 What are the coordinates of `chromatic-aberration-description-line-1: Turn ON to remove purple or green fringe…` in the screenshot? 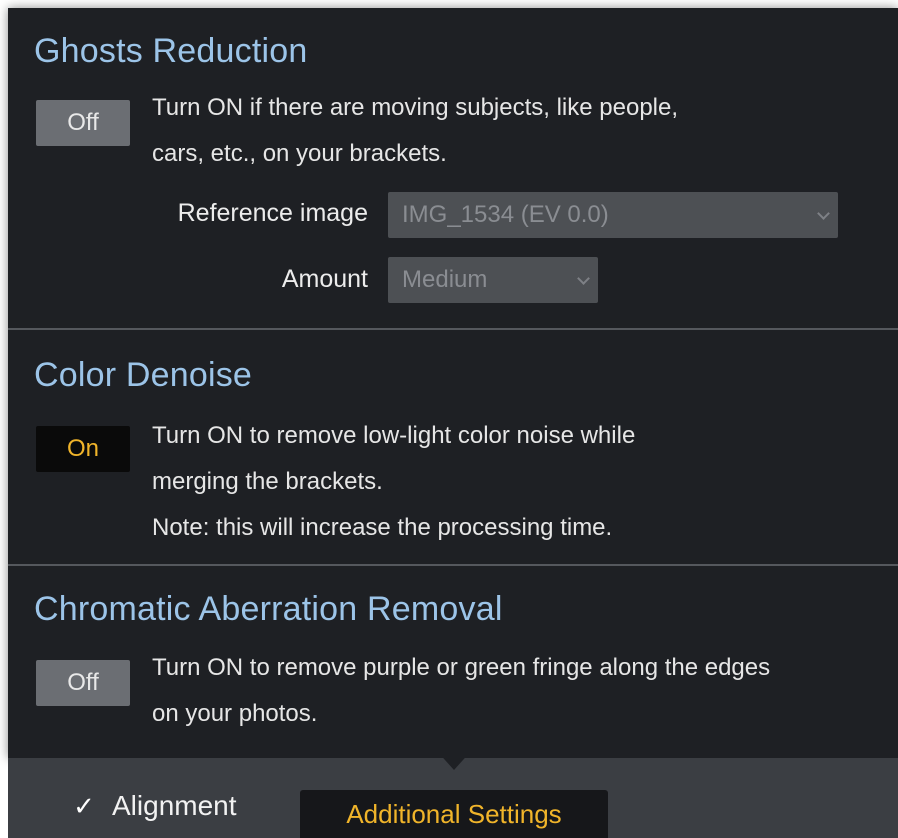 It's located at (461, 667).